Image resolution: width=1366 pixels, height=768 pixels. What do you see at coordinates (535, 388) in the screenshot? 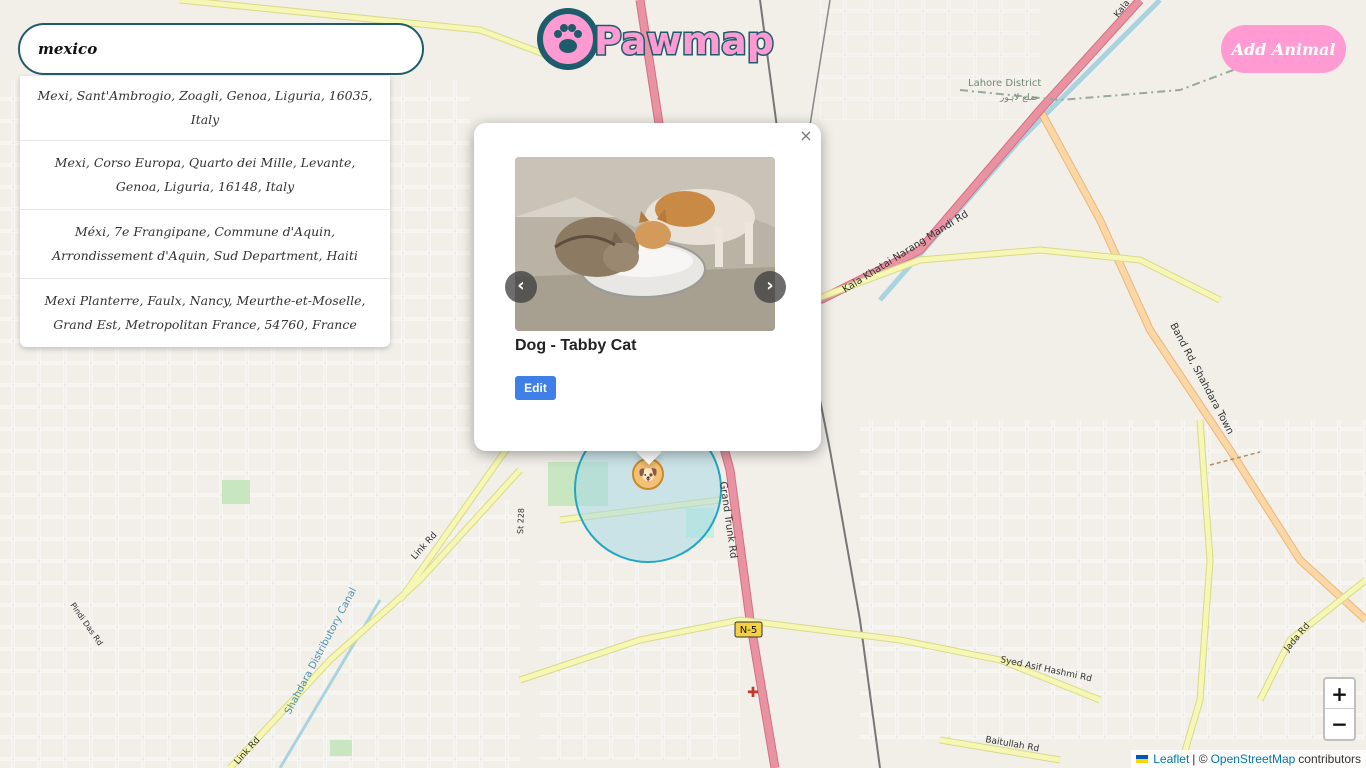
I see `edit-button: Edit` at bounding box center [535, 388].